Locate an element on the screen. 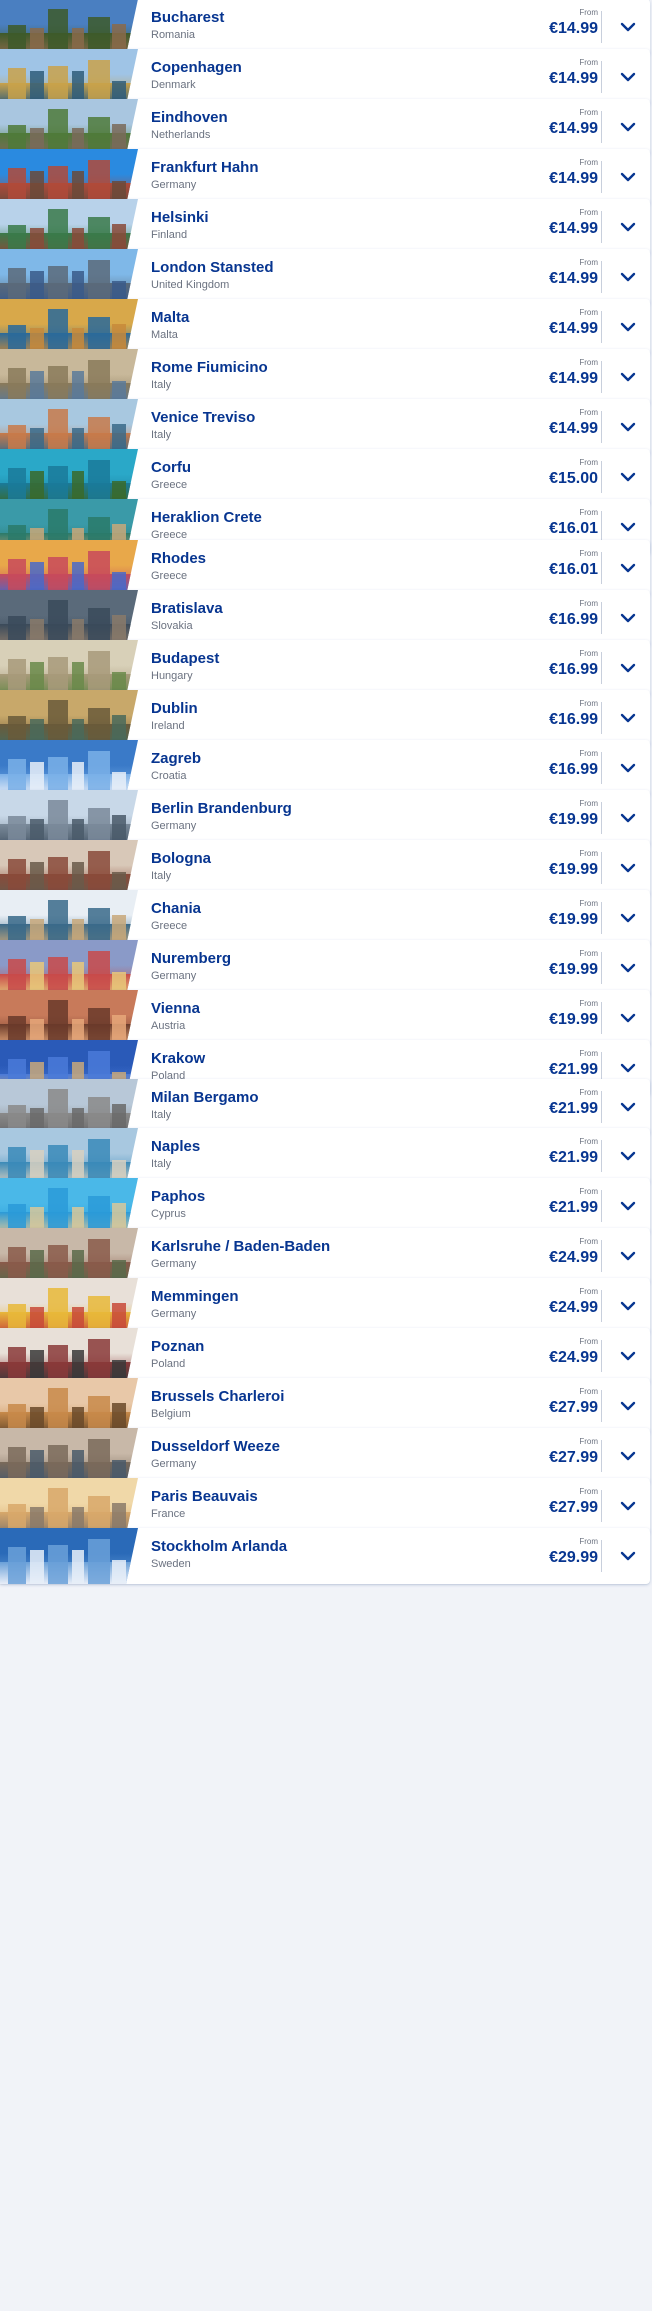 Image resolution: width=652 pixels, height=2311 pixels. destination-card: Nuremberg Germany From €19.99 is located at coordinates (325, 968).